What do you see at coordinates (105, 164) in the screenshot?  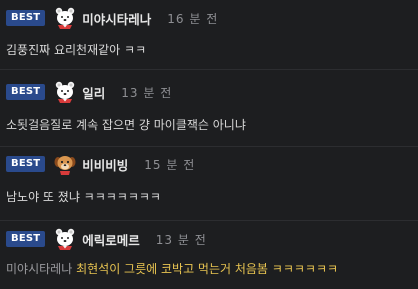 I see `nickname: 비비비빙` at bounding box center [105, 164].